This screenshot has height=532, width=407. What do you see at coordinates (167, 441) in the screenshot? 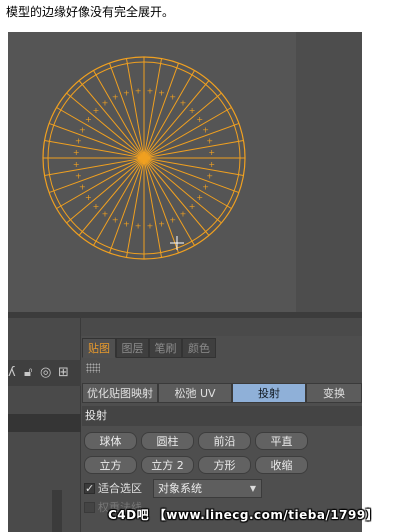
I see `cylinder-button: 圆柱` at bounding box center [167, 441].